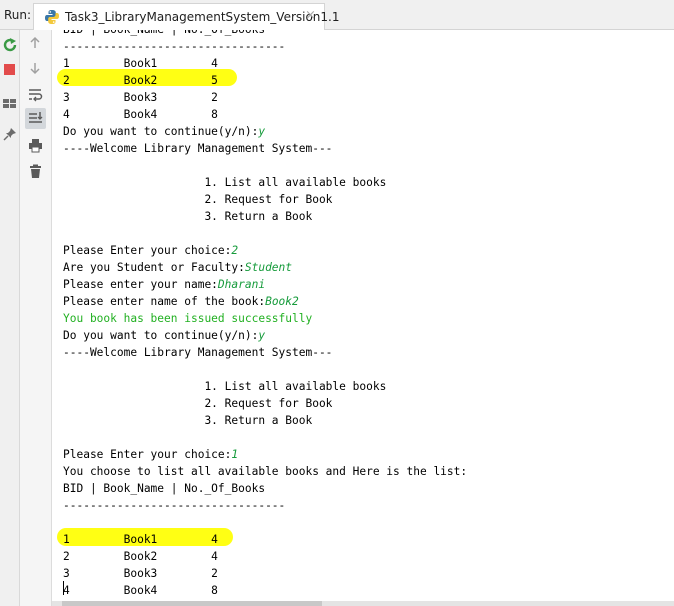 The image size is (674, 606). I want to click on run-label: Run:, so click(18, 15).